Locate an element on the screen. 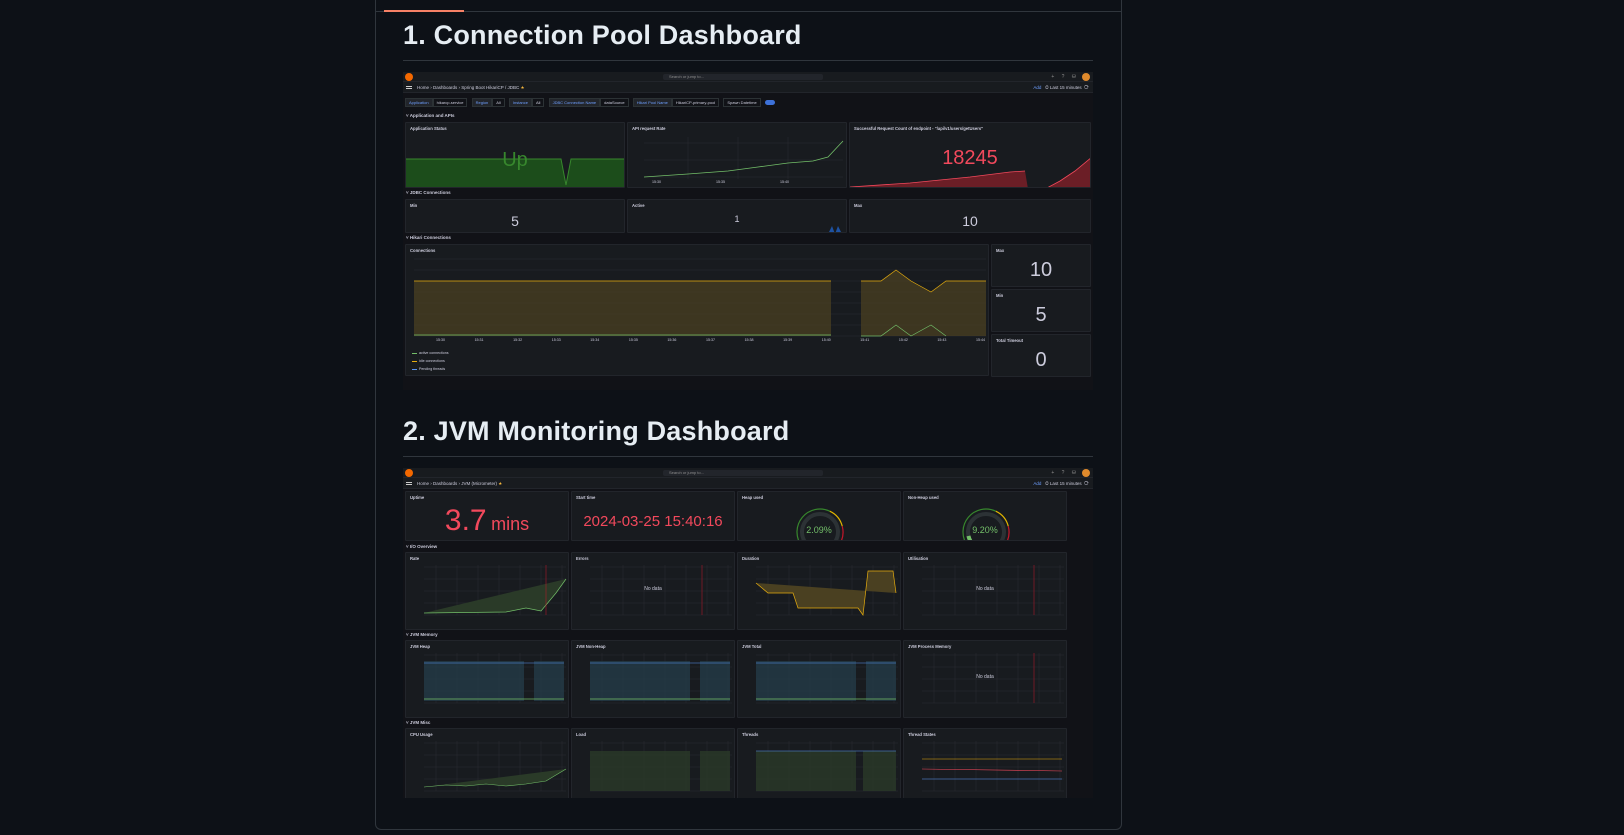 The width and height of the screenshot is (1624, 835). panel-load: Load is located at coordinates (653, 763).